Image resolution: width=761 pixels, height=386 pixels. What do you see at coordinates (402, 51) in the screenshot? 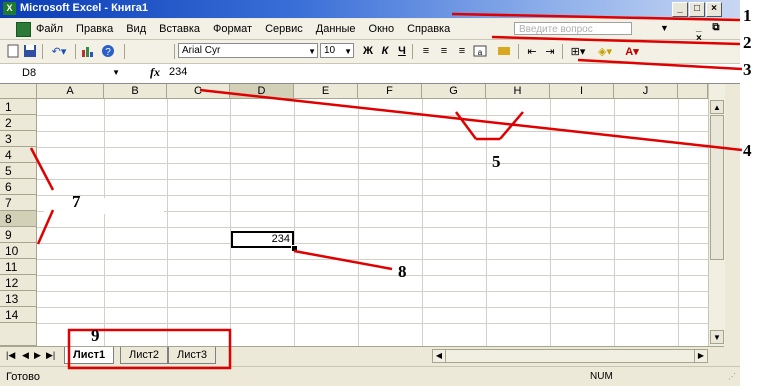
I see `underline-button: Ч` at bounding box center [402, 51].